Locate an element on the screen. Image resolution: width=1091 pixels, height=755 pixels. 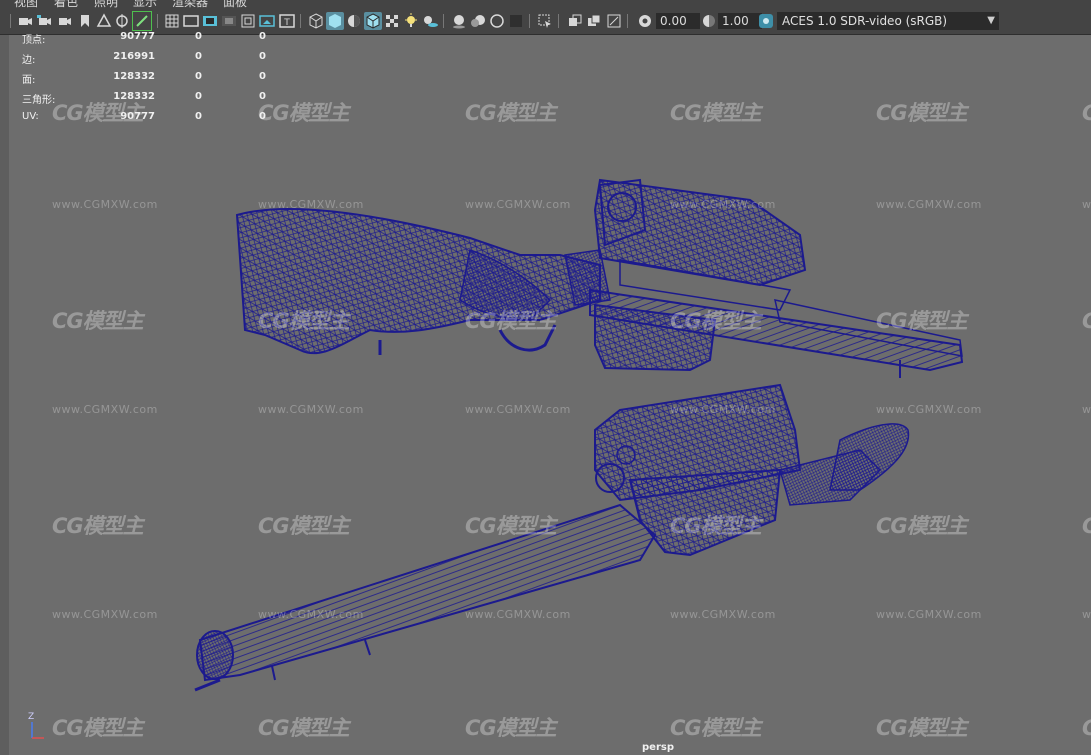
resolution-gate-icon is located at coordinates (210, 21).